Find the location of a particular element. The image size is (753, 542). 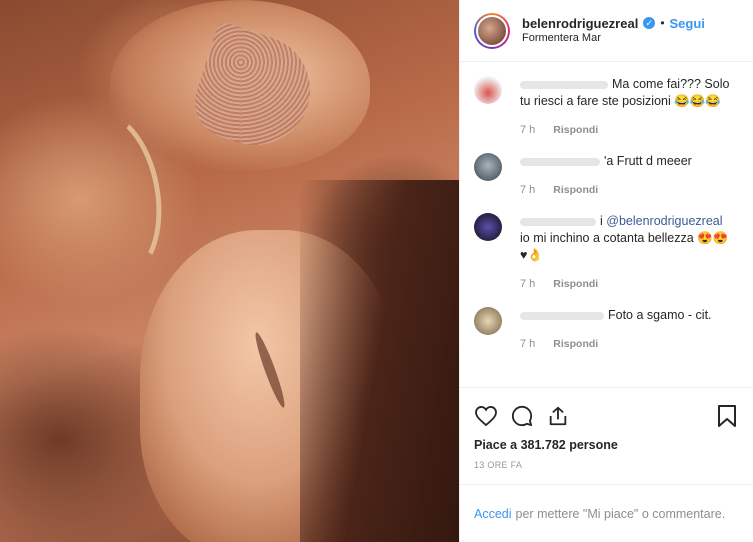

comment-item: 'a Frutt d meeer 7 h Rispondi is located at coordinates (606, 176).